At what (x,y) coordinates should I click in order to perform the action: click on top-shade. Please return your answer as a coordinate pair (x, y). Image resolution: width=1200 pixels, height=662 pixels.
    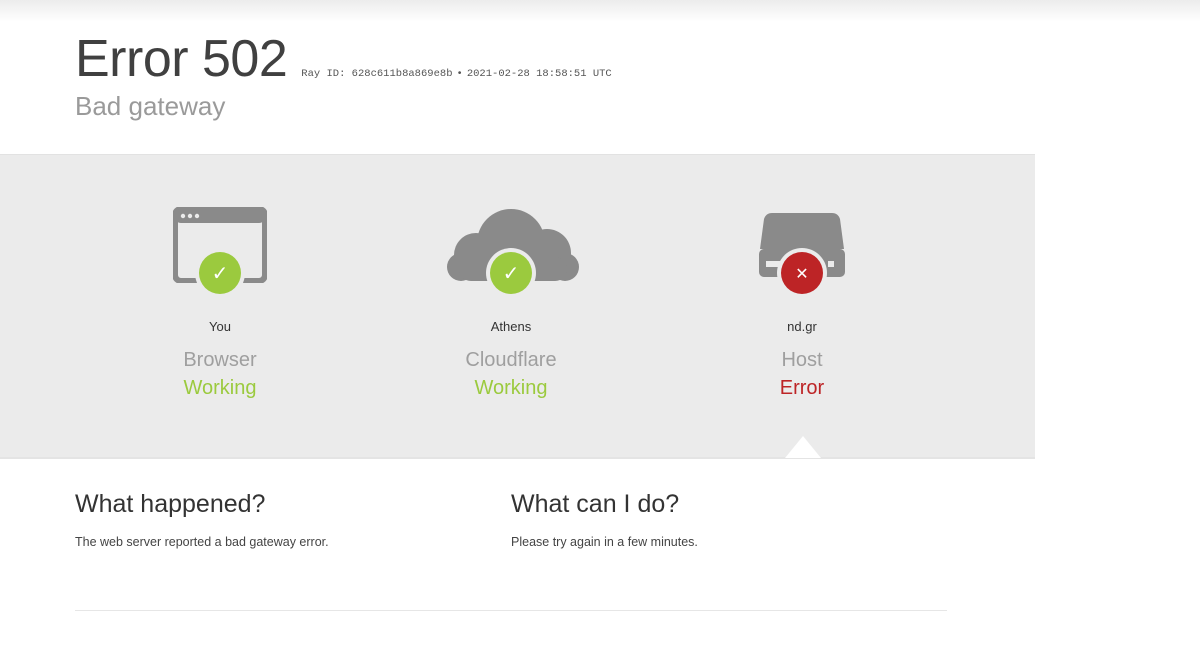
    Looking at the image, I should click on (600, 11).